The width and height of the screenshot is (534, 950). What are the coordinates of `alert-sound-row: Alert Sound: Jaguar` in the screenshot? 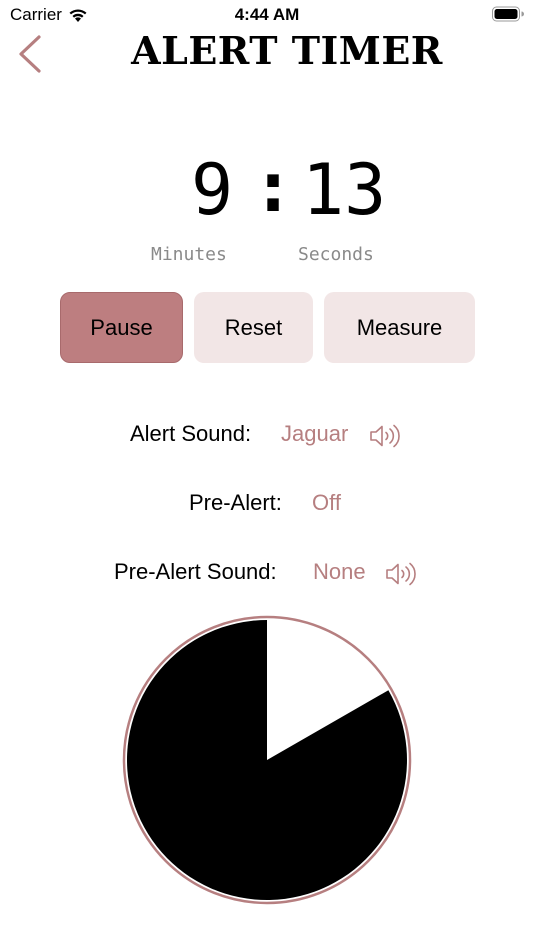 It's located at (267, 433).